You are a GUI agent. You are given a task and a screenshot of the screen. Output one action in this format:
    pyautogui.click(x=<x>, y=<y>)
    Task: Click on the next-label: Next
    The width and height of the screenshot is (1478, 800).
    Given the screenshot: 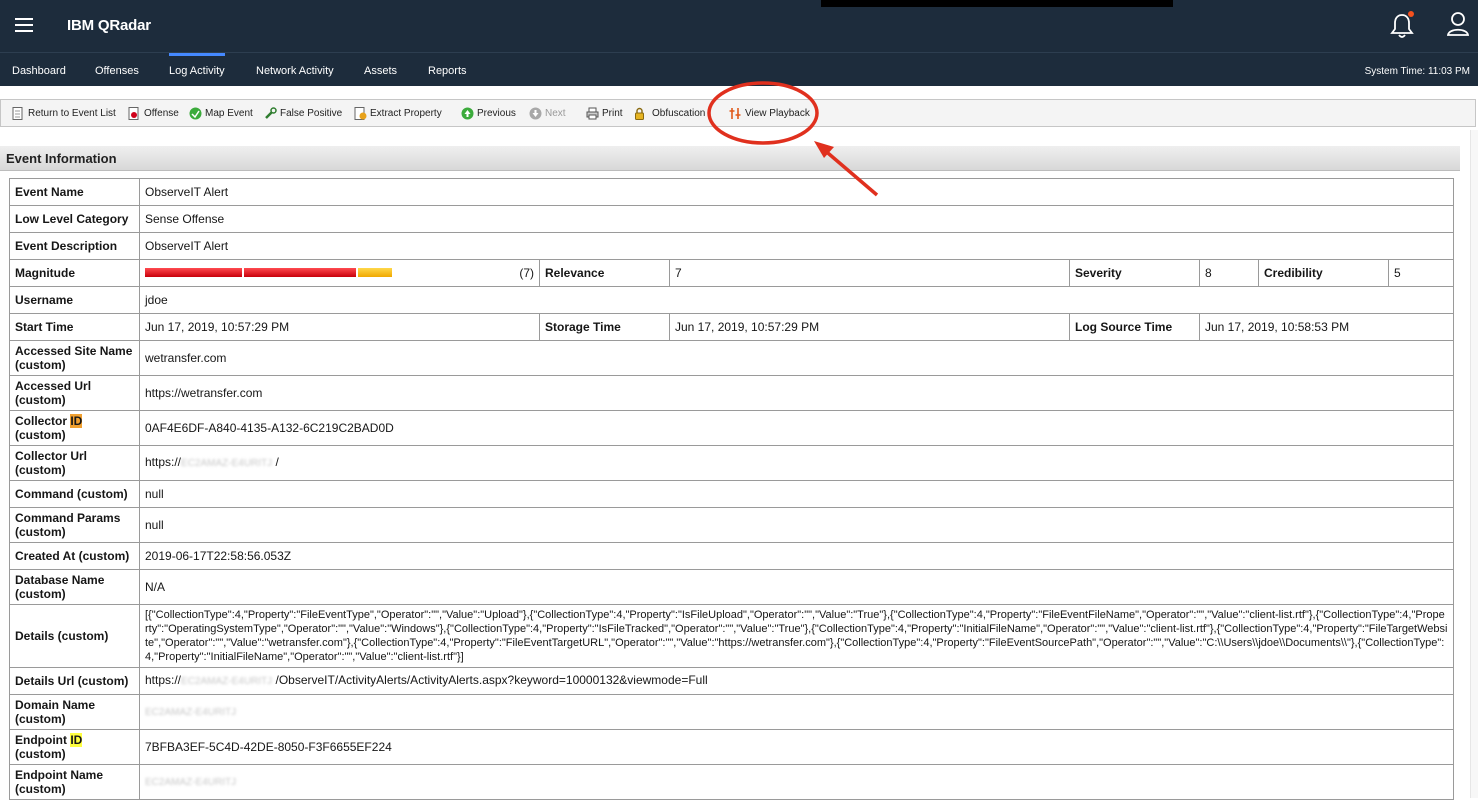 What is the action you would take?
    pyautogui.click(x=555, y=113)
    